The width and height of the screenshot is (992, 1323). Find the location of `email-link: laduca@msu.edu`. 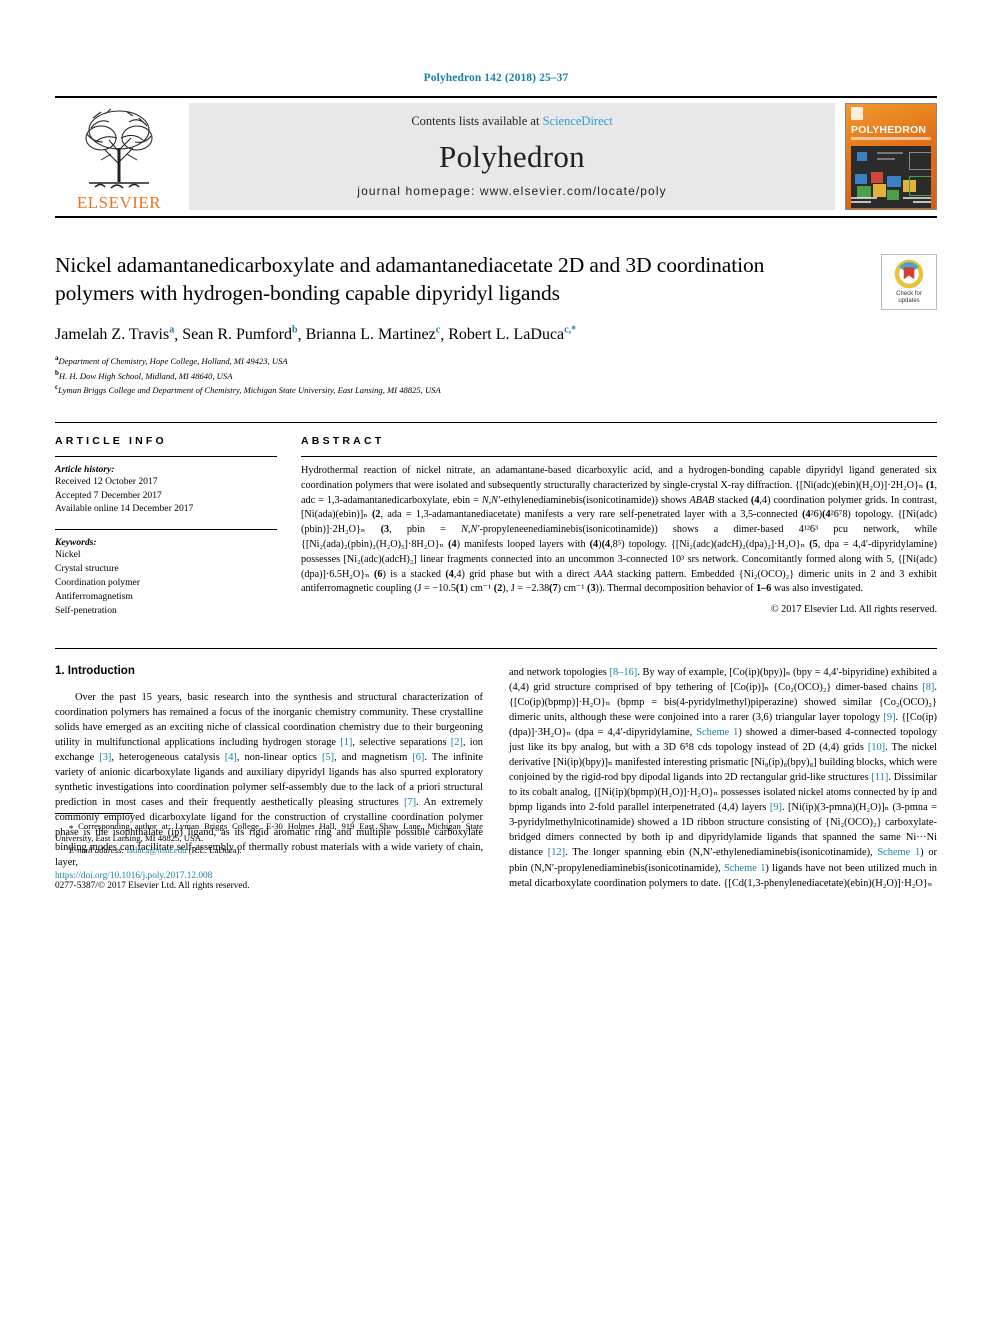

email-link: laduca@msu.edu is located at coordinates (157, 850).